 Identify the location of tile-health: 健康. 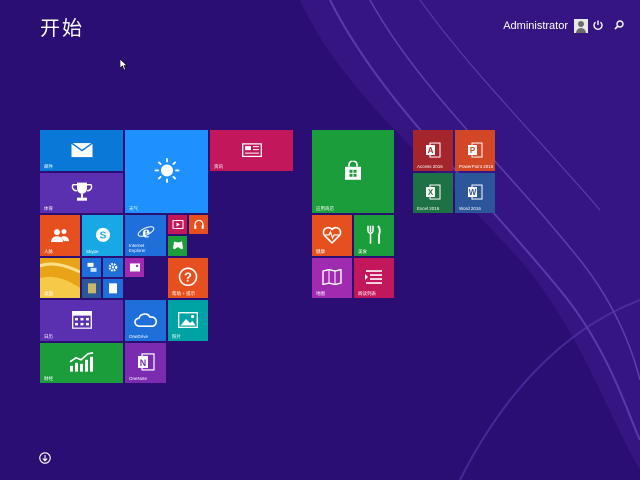
(332, 235).